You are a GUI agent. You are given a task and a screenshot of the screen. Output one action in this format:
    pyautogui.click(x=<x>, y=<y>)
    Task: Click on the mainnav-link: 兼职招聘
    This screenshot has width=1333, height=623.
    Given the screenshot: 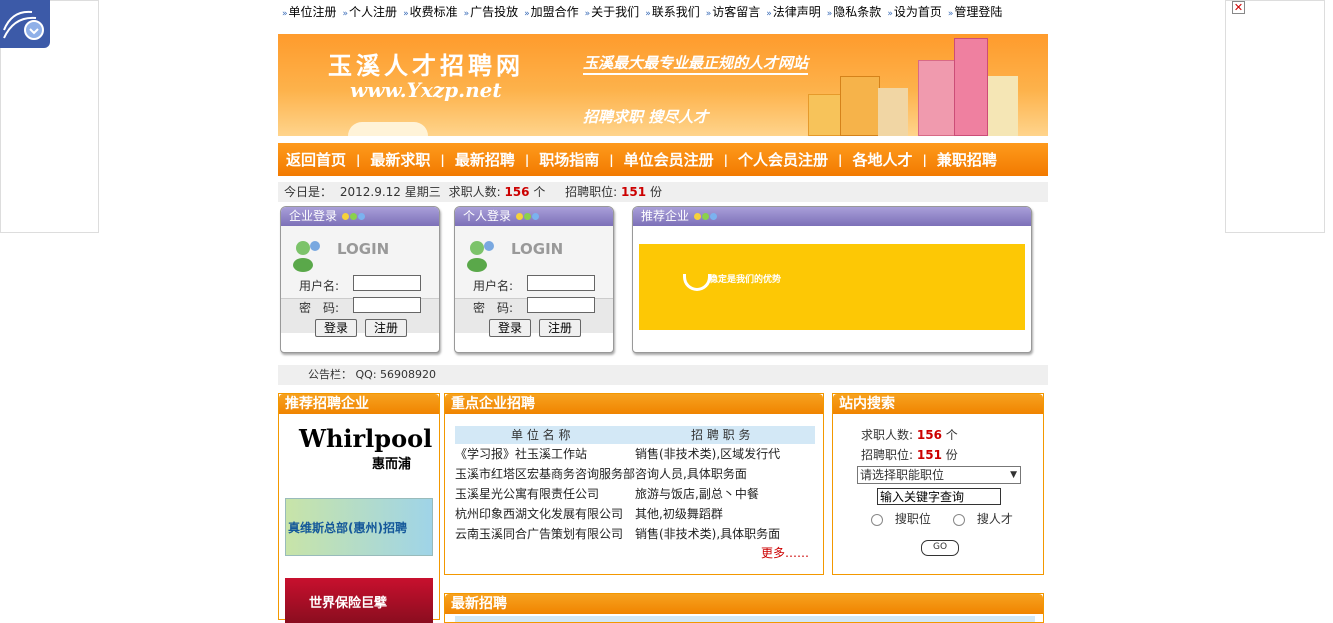 What is the action you would take?
    pyautogui.click(x=967, y=159)
    